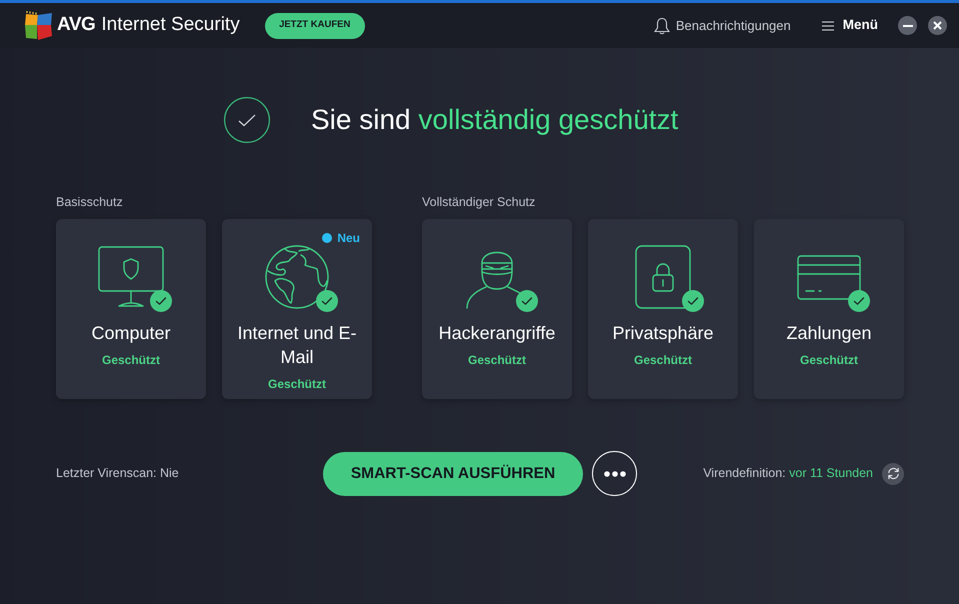  What do you see at coordinates (131, 333) in the screenshot?
I see `card-title: Computer` at bounding box center [131, 333].